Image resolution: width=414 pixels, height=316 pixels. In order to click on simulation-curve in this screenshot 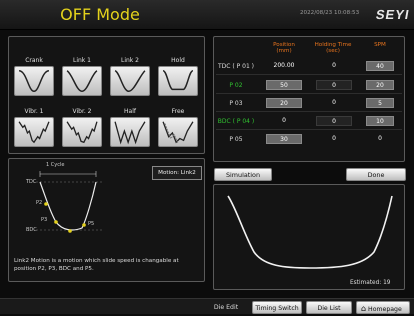, I will do `click(310, 232)`.